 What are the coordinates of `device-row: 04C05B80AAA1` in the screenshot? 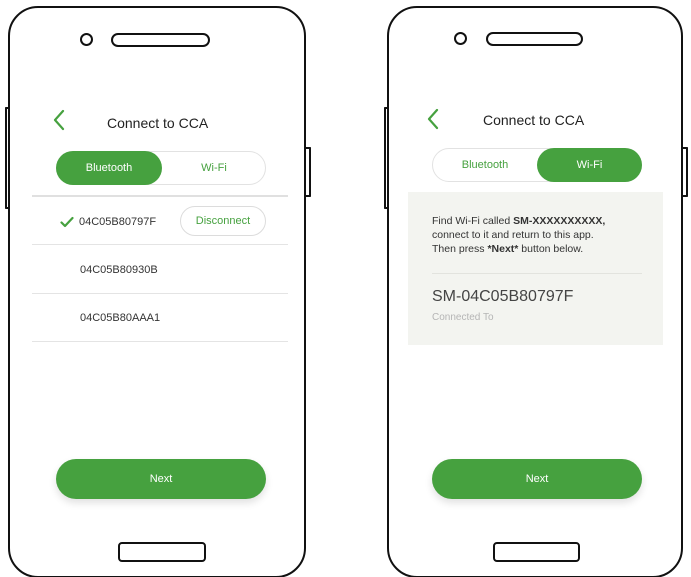 It's located at (160, 317).